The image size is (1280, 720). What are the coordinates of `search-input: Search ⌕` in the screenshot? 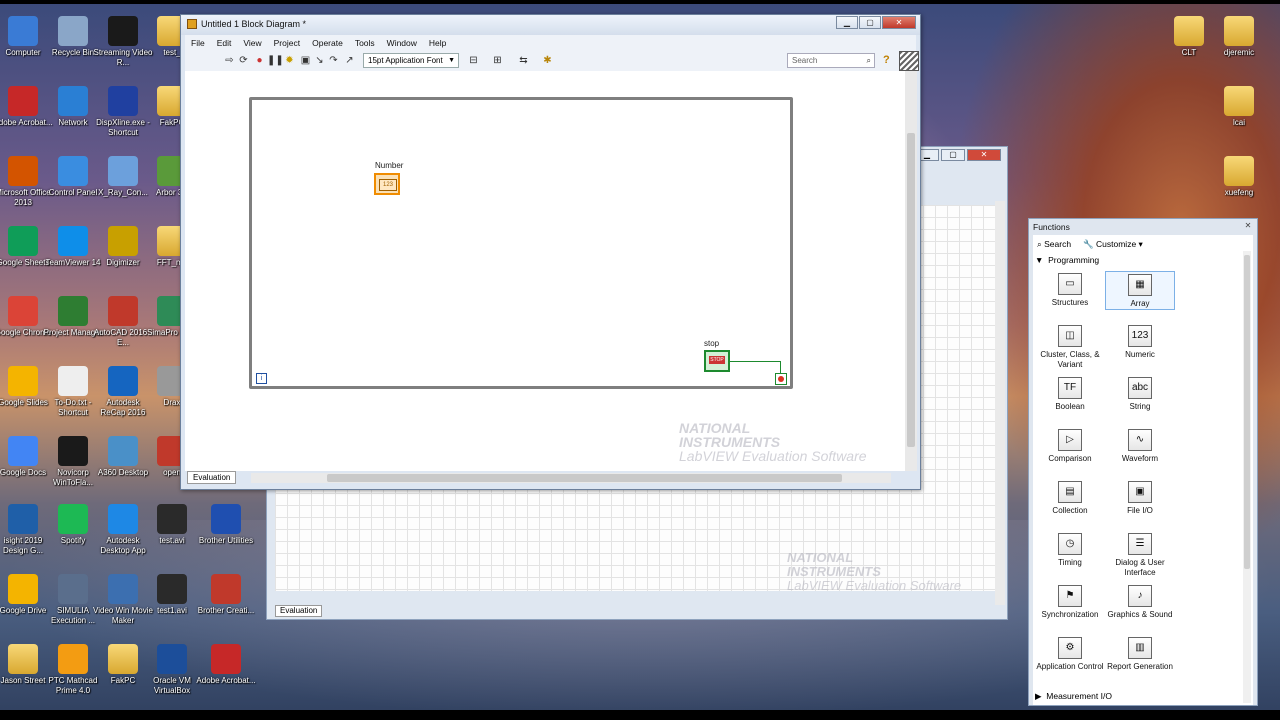 It's located at (831, 60).